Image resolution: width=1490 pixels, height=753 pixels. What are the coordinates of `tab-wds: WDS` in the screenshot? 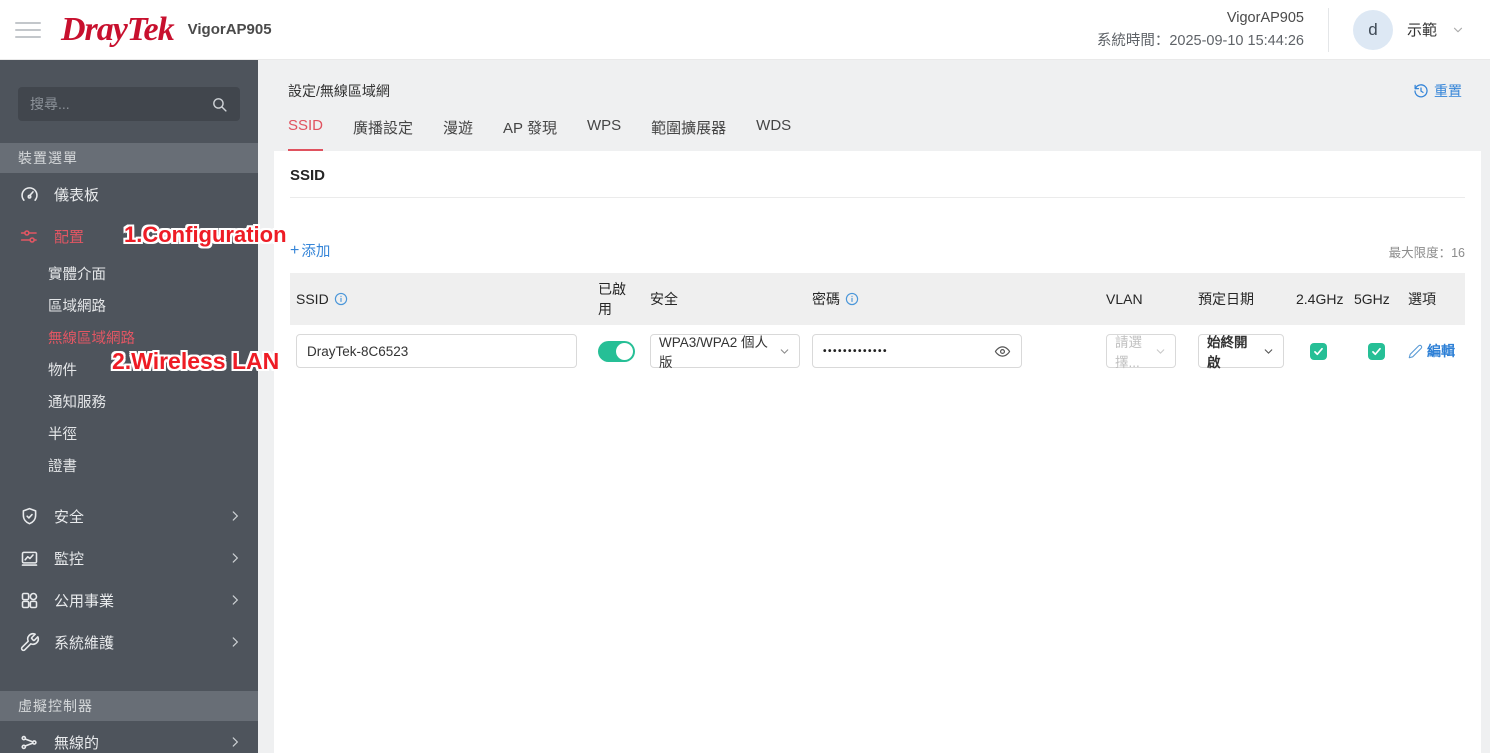 It's located at (773, 134).